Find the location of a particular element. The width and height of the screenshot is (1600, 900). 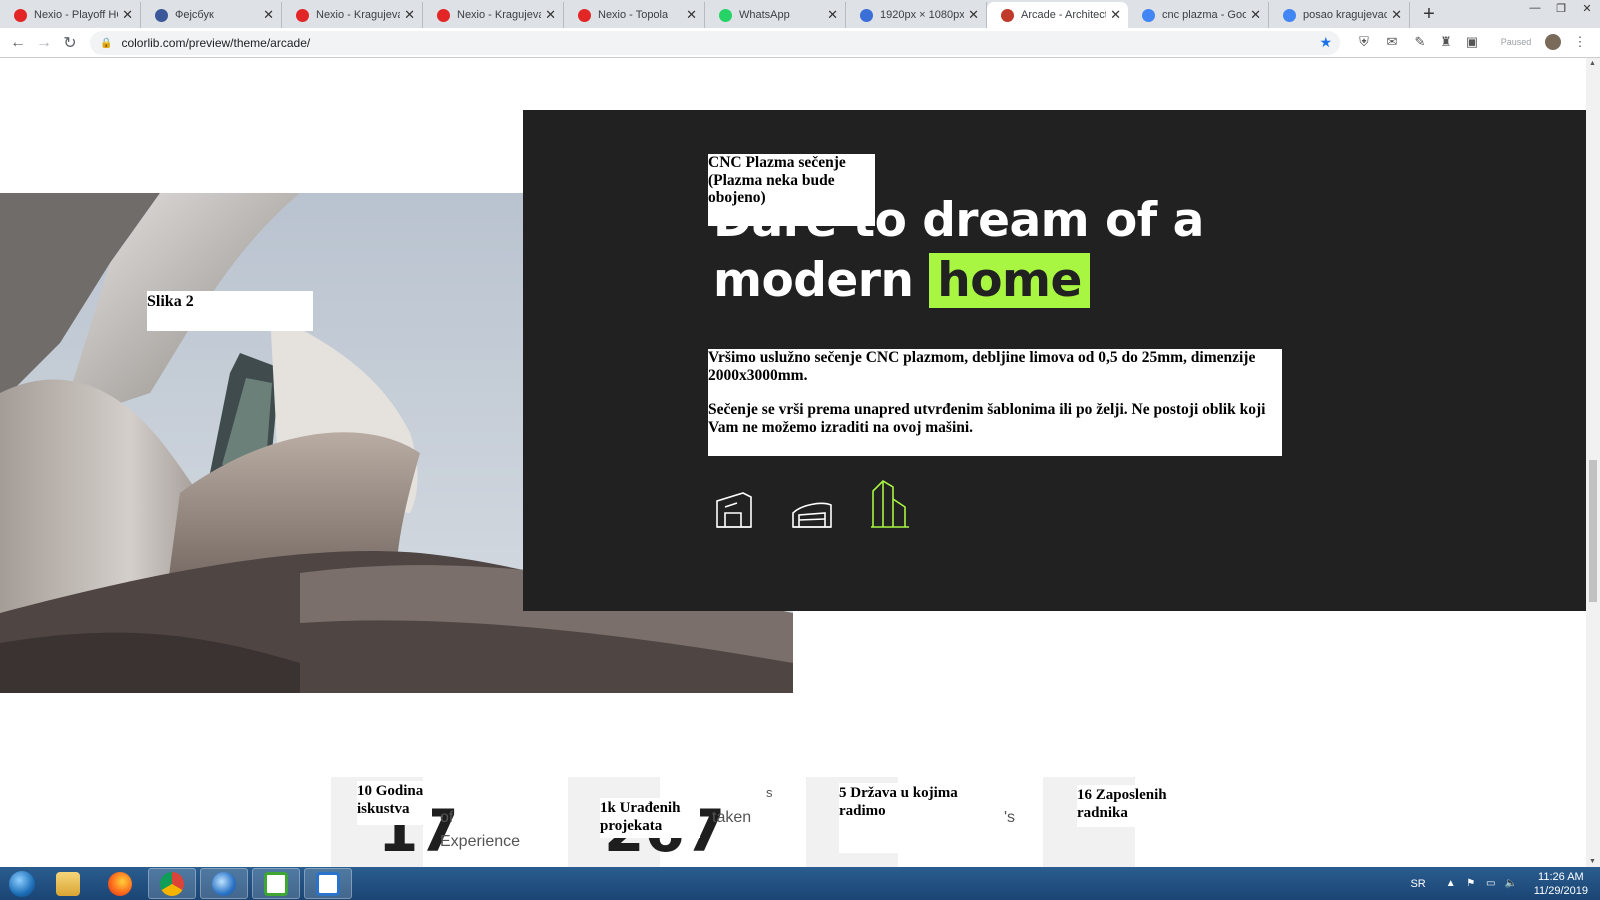

browser-tab: posao kragujevac - G ✕ is located at coordinates (1339, 15).